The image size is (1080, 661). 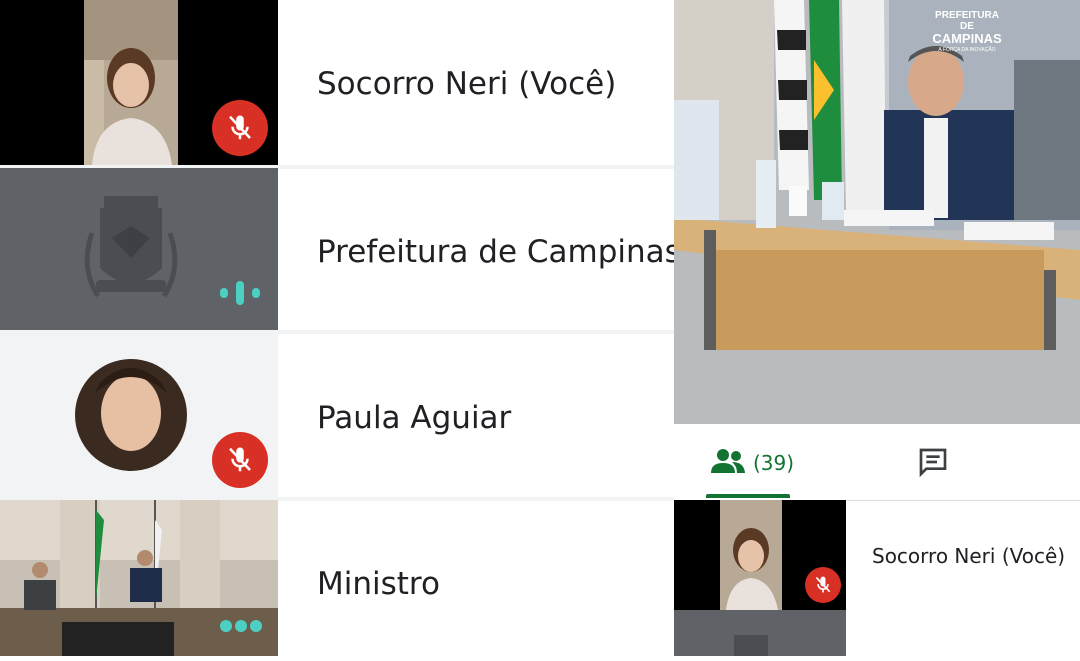 What do you see at coordinates (967, 38) in the screenshot?
I see `banner-line2: CAMPINAS` at bounding box center [967, 38].